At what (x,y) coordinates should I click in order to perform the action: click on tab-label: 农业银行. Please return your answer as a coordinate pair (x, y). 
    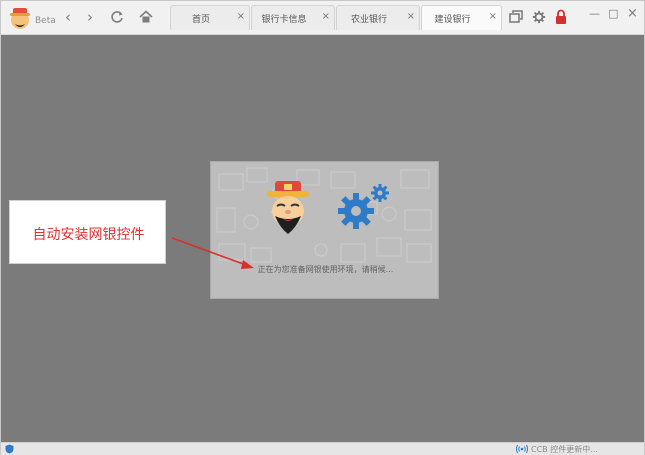
    Looking at the image, I should click on (368, 20).